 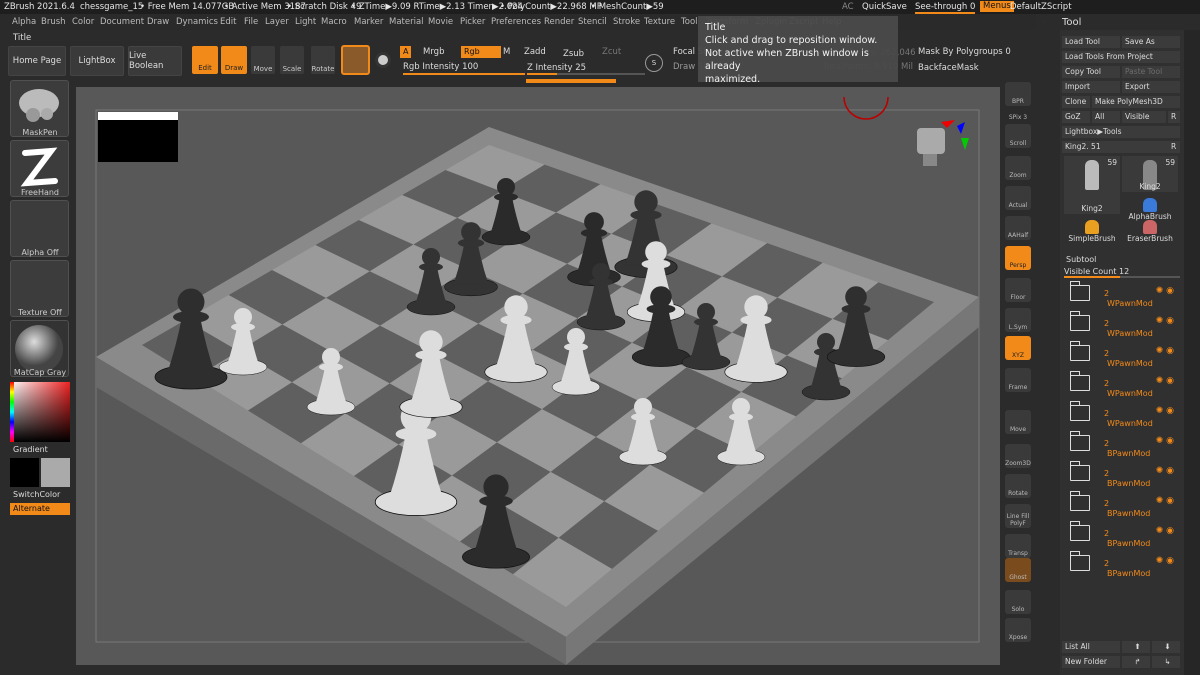 I want to click on menu-tool: Tool, so click(x=689, y=22).